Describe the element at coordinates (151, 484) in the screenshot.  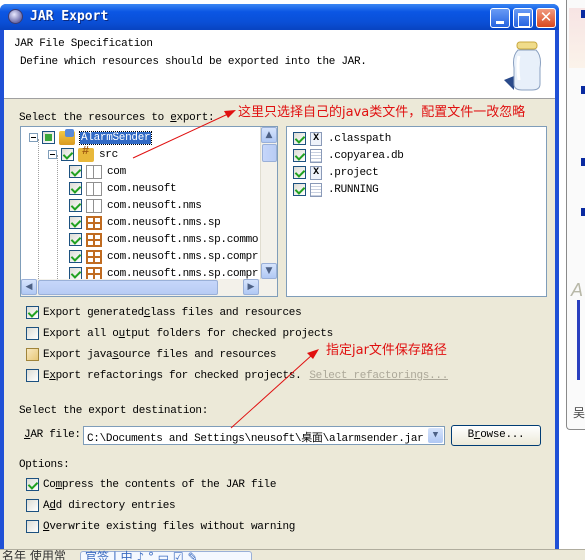
I see `compress-checkbox: Co m press the contents of the JAR file` at that location.